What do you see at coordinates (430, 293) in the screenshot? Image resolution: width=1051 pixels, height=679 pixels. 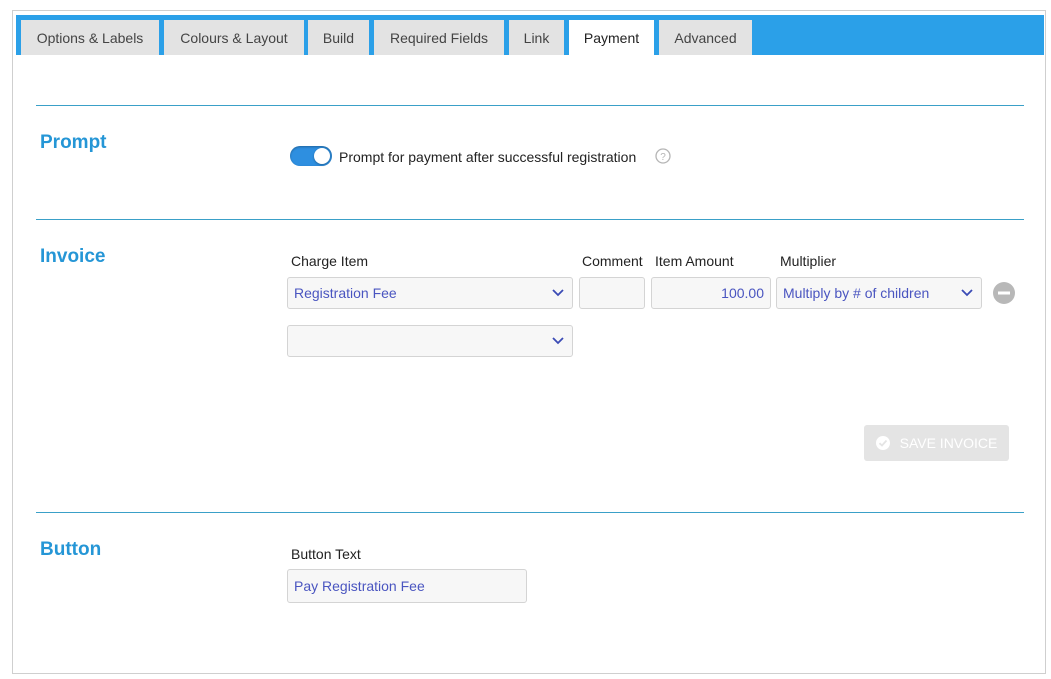 I see `charge-item-select: Registration Fee` at bounding box center [430, 293].